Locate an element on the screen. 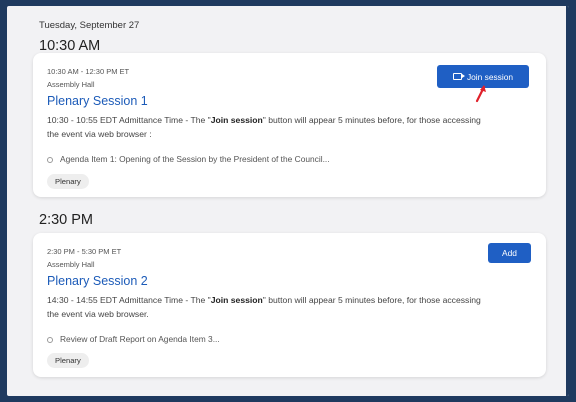 The width and height of the screenshot is (576, 402). time-heading-1030: 10:30 AM is located at coordinates (70, 46).